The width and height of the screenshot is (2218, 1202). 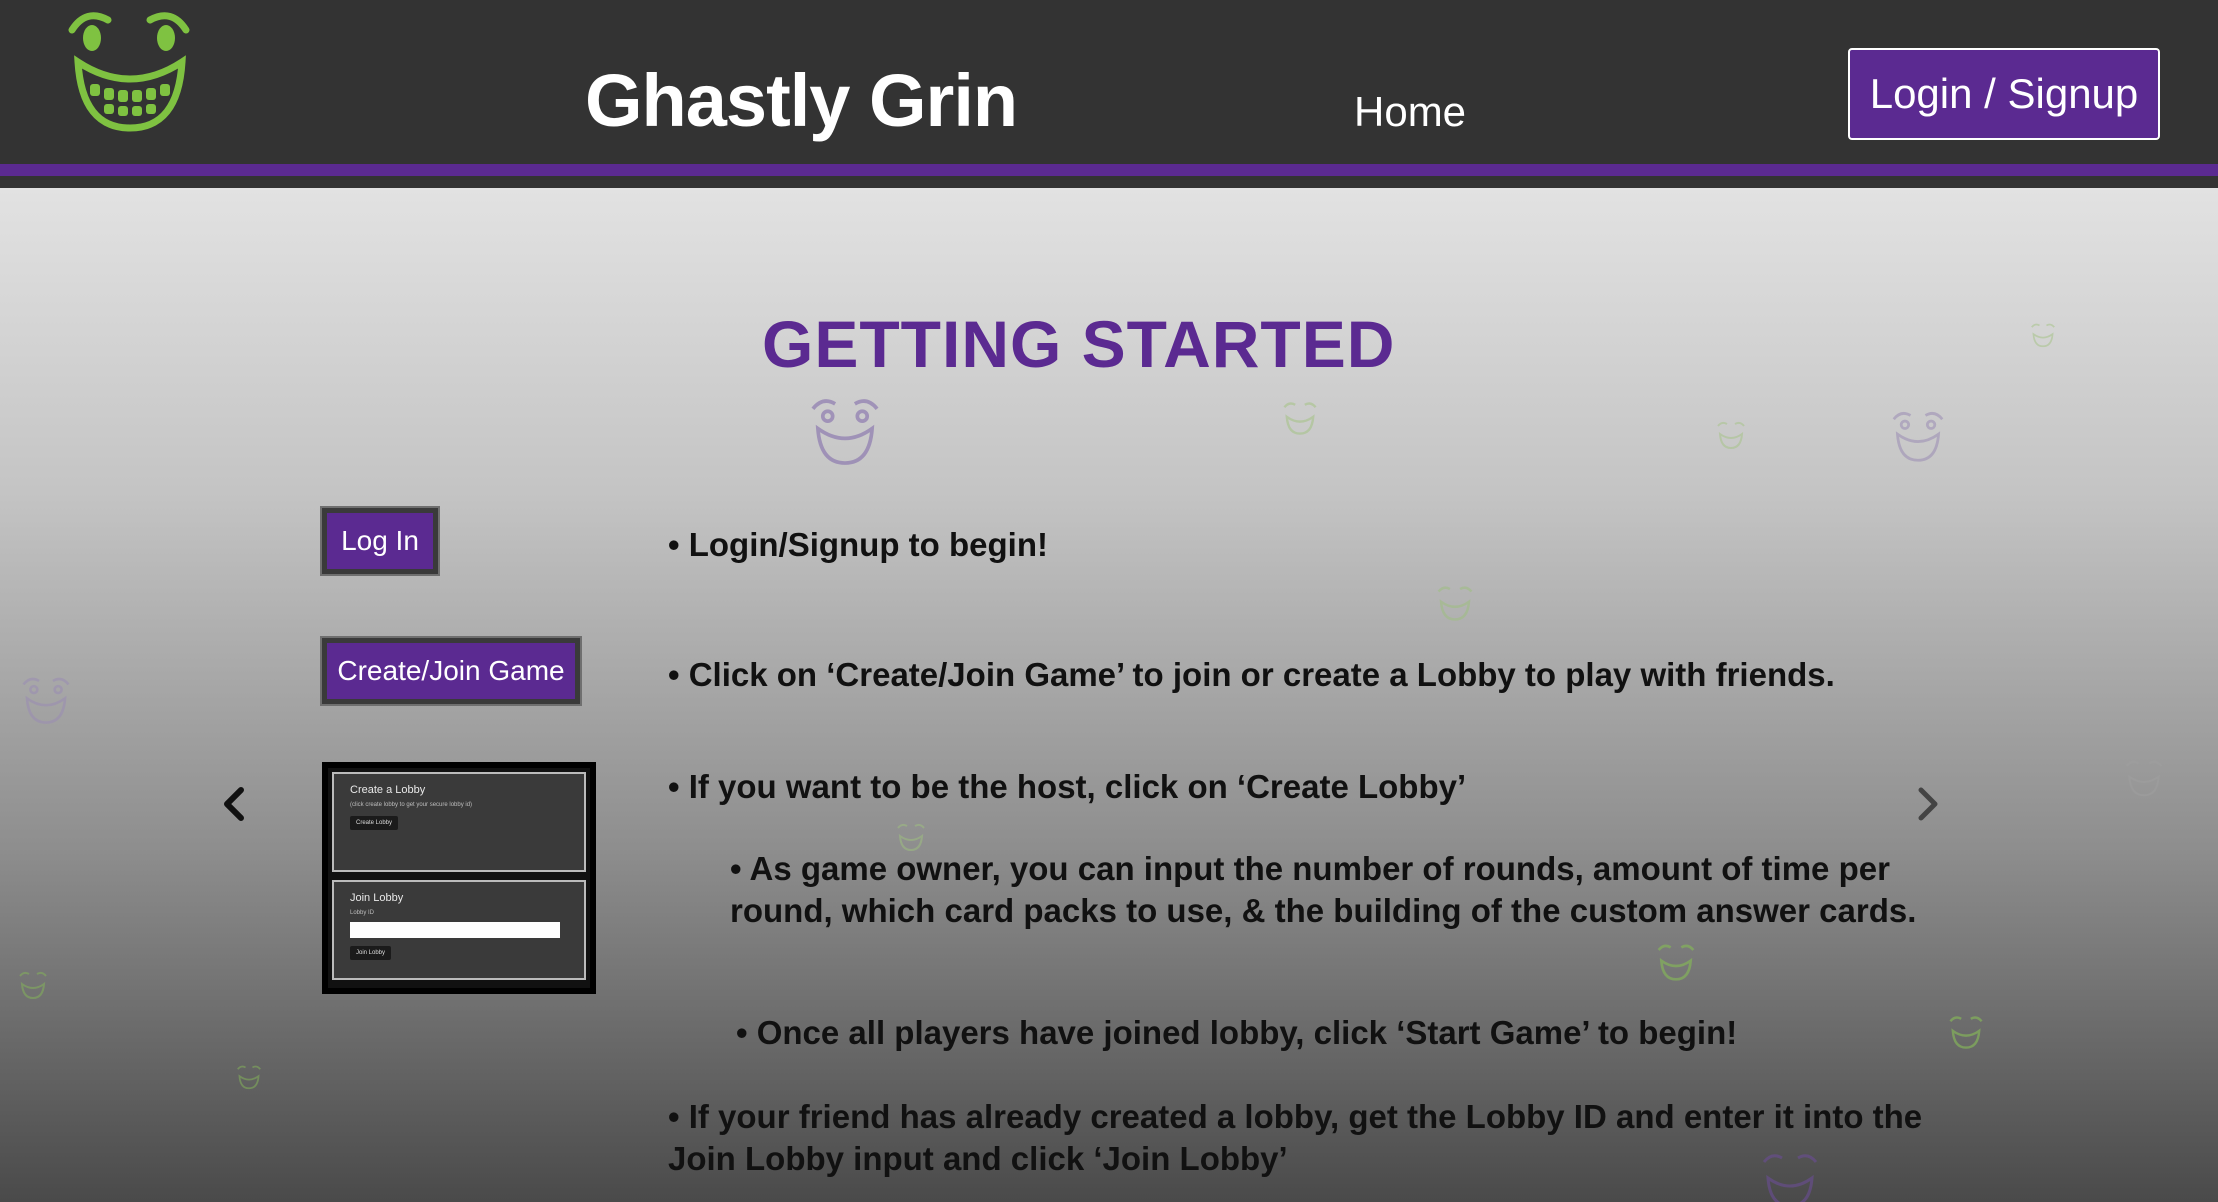 What do you see at coordinates (451, 671) in the screenshot?
I see `demo-create-join-button: Create/Join Game` at bounding box center [451, 671].